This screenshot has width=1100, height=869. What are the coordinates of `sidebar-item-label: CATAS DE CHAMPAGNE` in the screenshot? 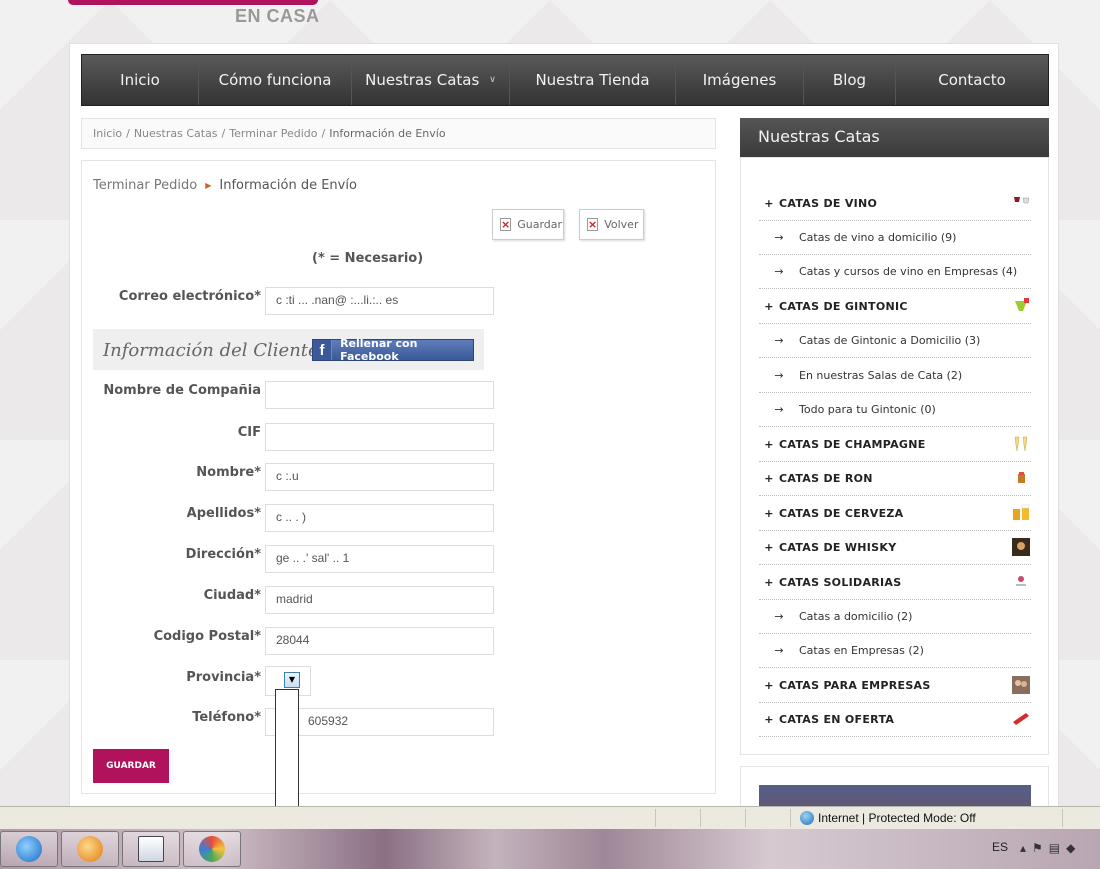 It's located at (852, 444).